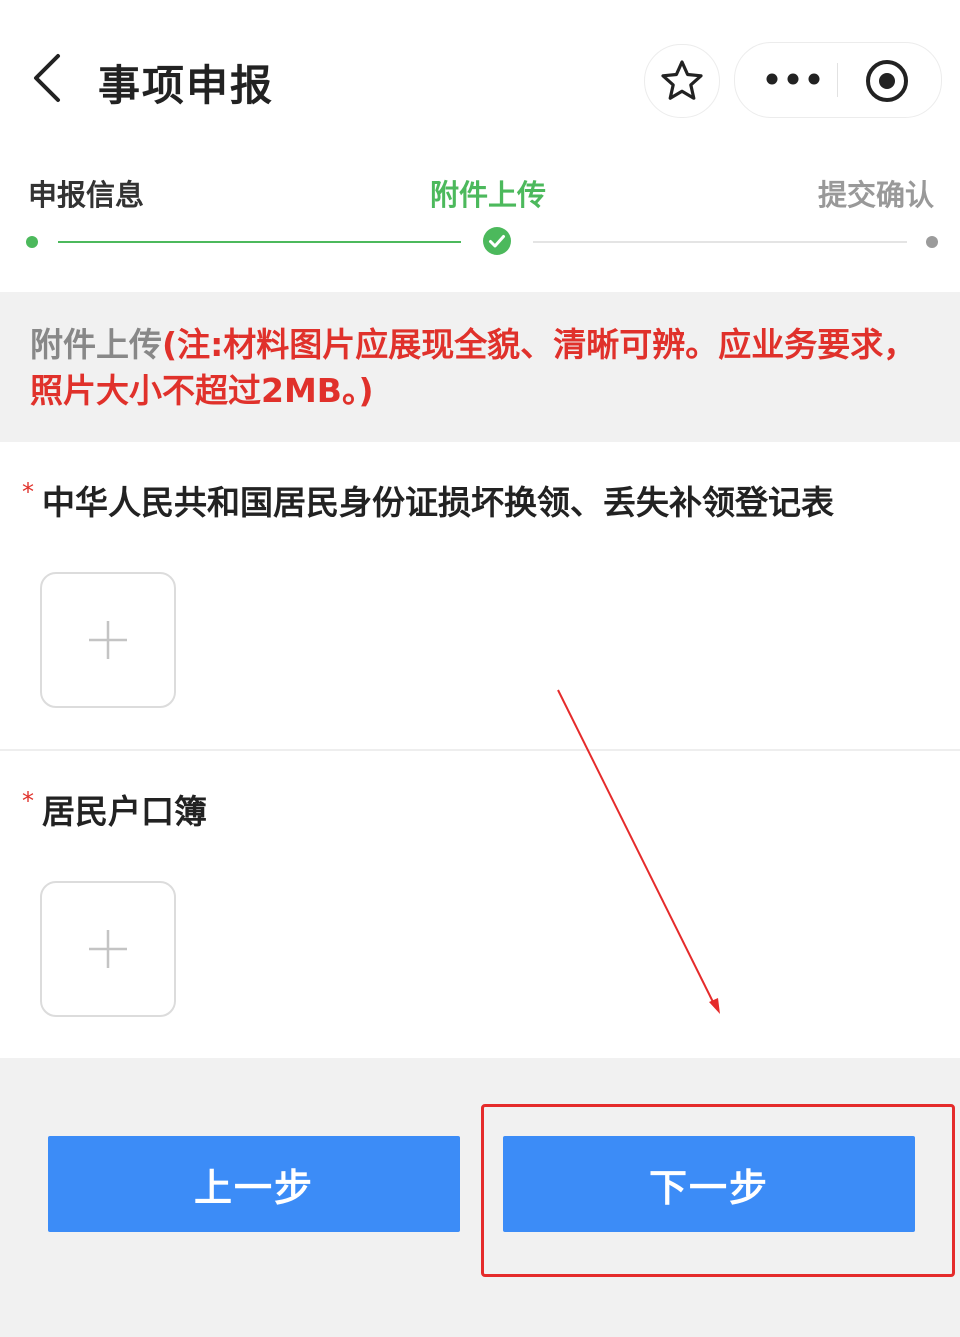 The image size is (960, 1337). Describe the element at coordinates (720, 242) in the screenshot. I see `step-line-pending` at that location.